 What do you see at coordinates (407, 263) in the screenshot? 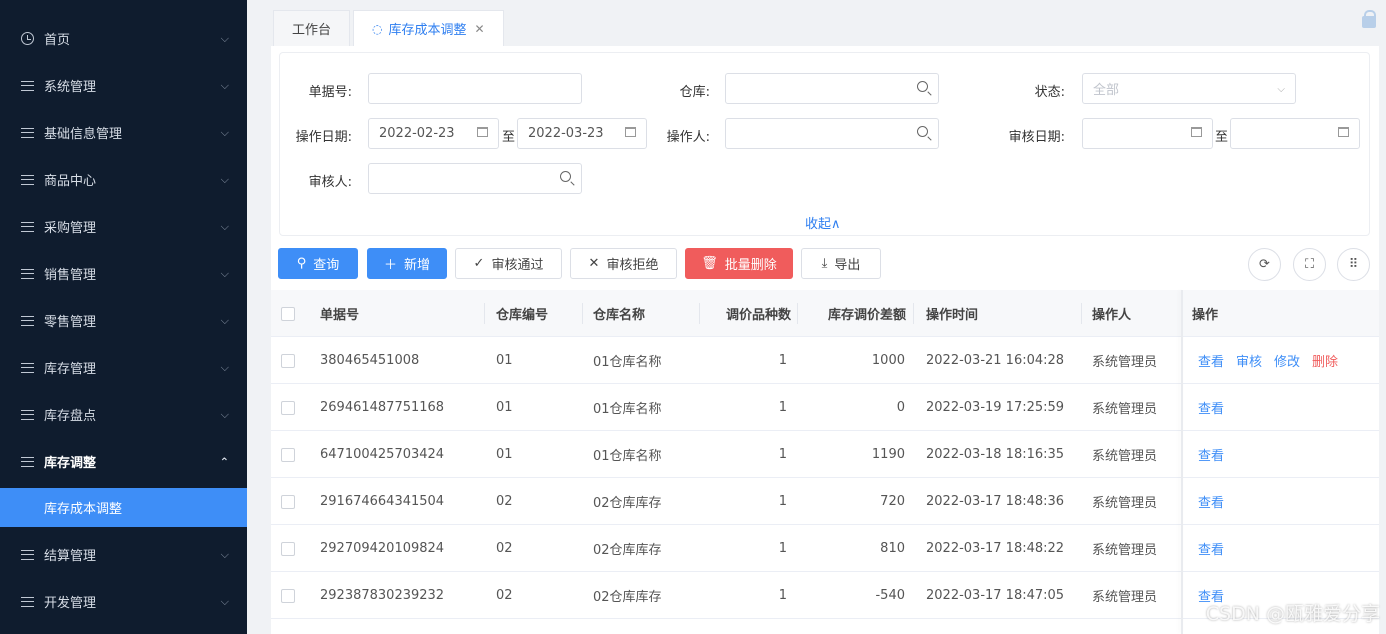
I see `add-button: ＋ 新增` at bounding box center [407, 263].